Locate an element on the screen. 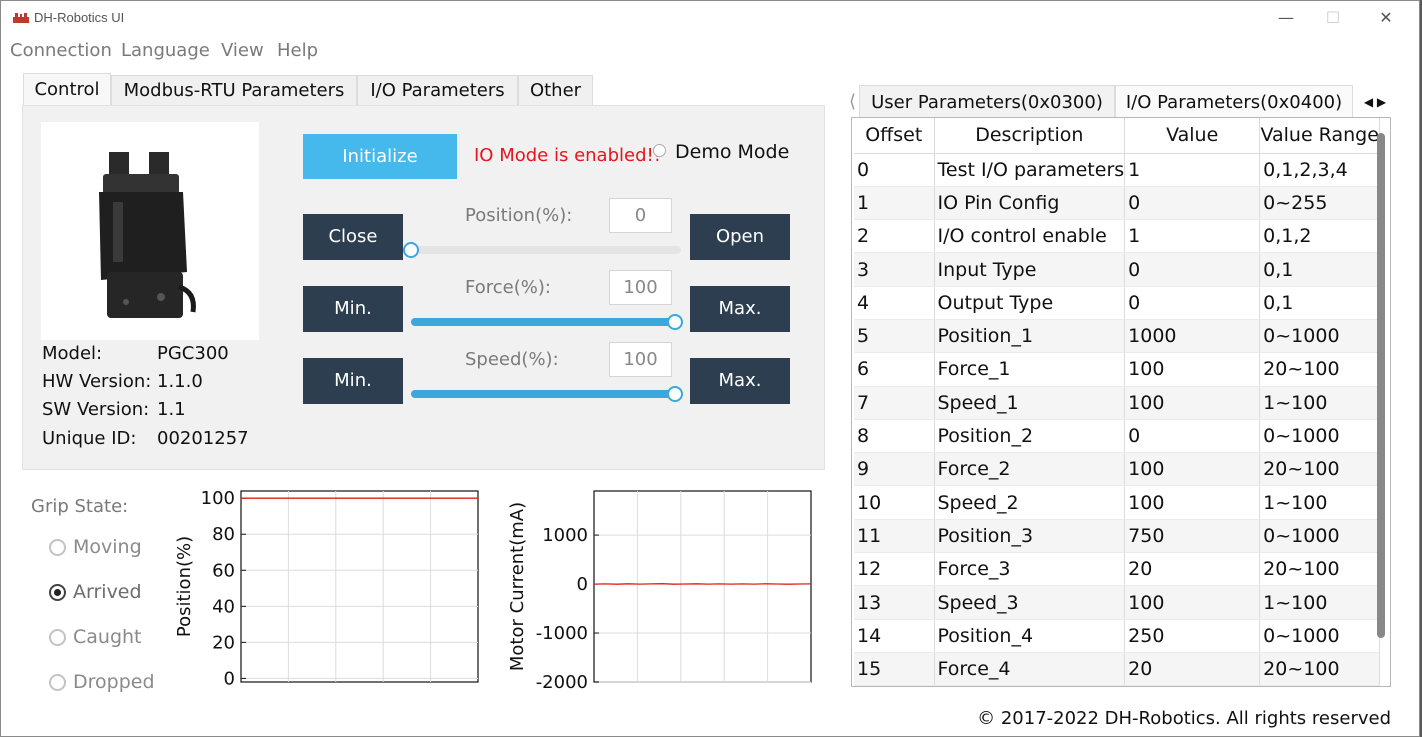  maximize-button: ☐ is located at coordinates (1333, 18).